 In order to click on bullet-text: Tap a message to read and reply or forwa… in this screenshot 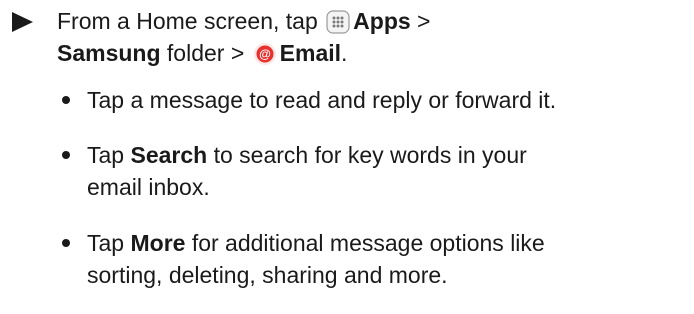, I will do `click(387, 100)`.